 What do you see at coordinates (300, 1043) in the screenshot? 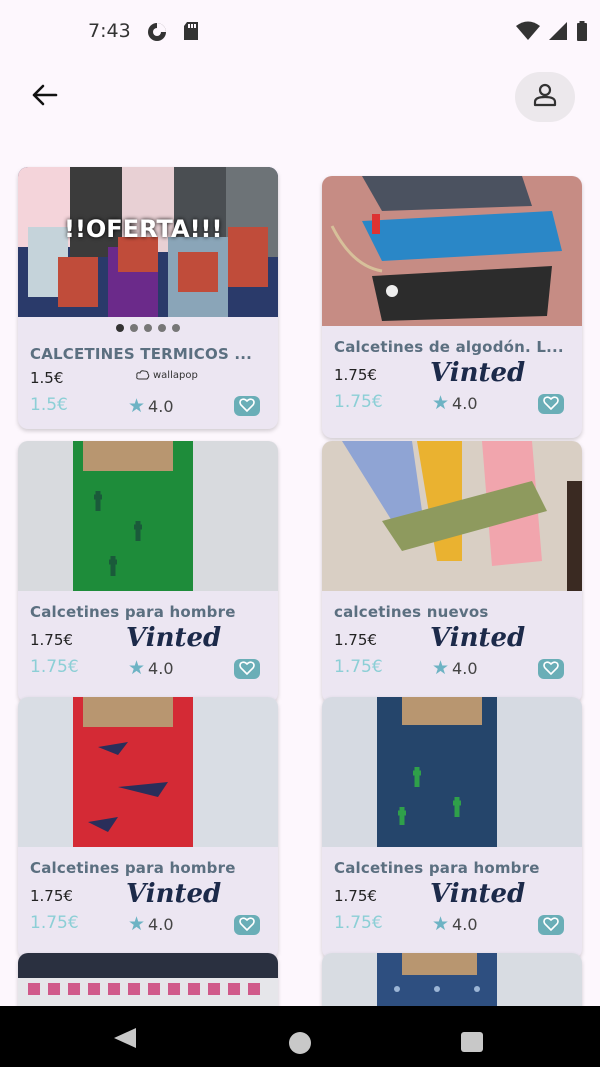
I see `home-circle-icon` at bounding box center [300, 1043].